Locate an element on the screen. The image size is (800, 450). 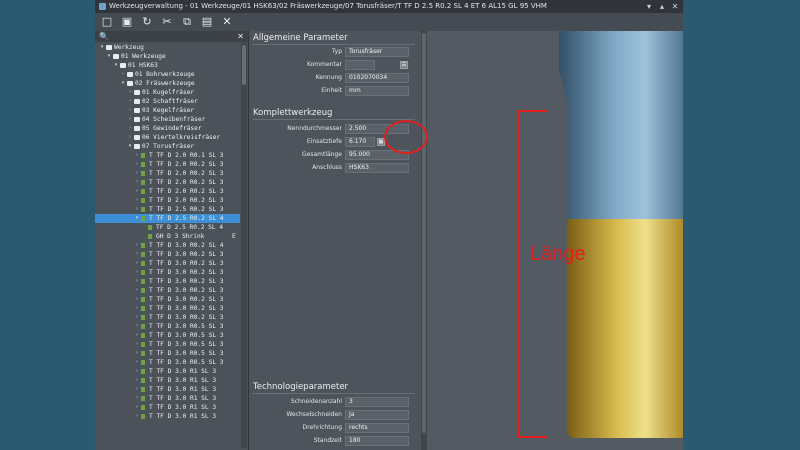
param-value-field: Ja is located at coordinates (377, 415).